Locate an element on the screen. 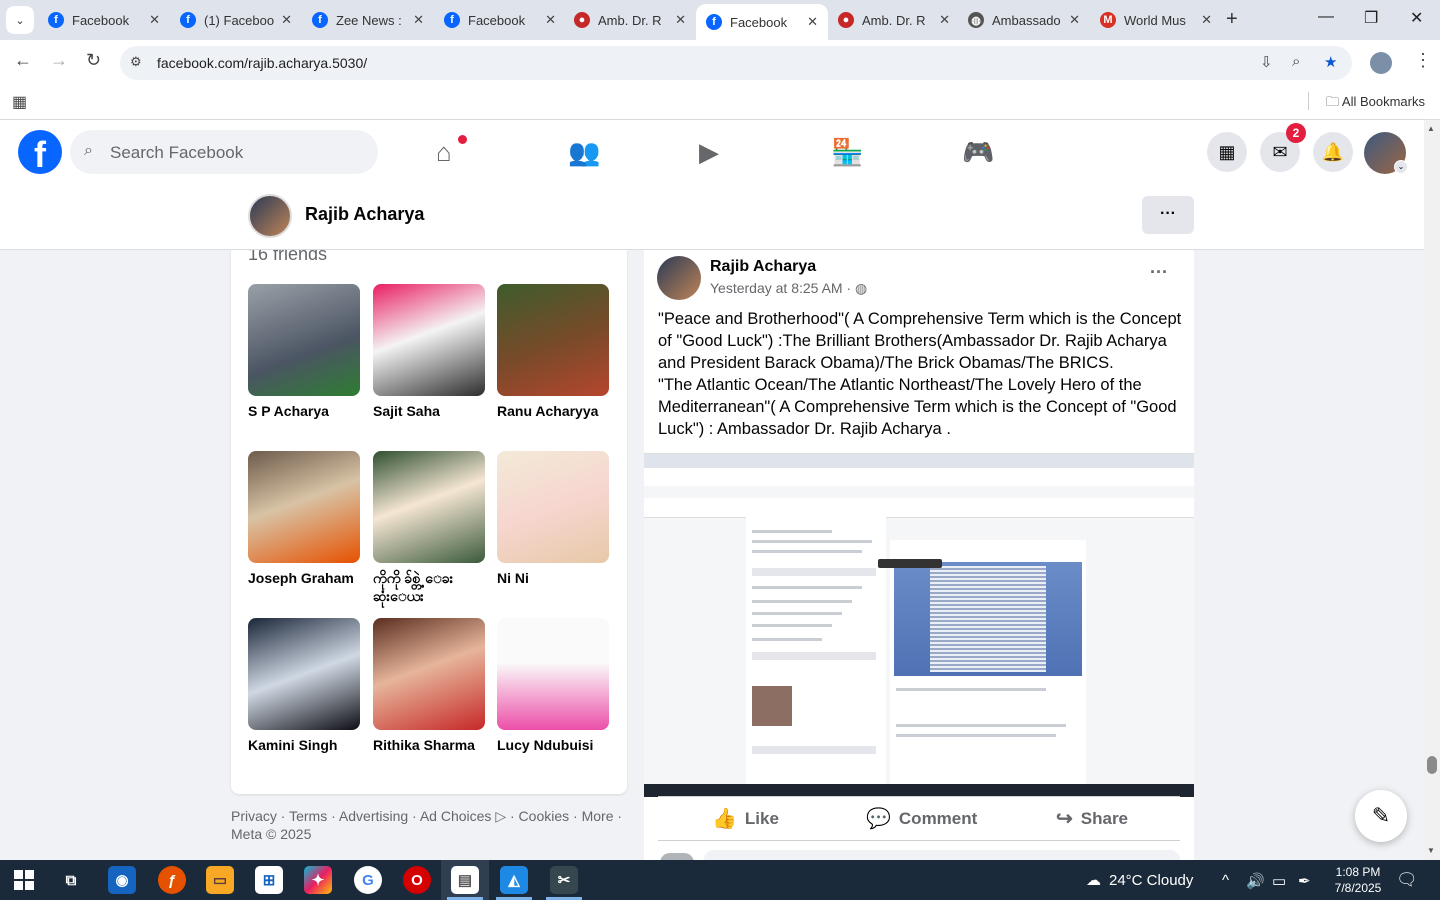 The width and height of the screenshot is (1440, 900). profile-more-button: ··· is located at coordinates (1168, 215).